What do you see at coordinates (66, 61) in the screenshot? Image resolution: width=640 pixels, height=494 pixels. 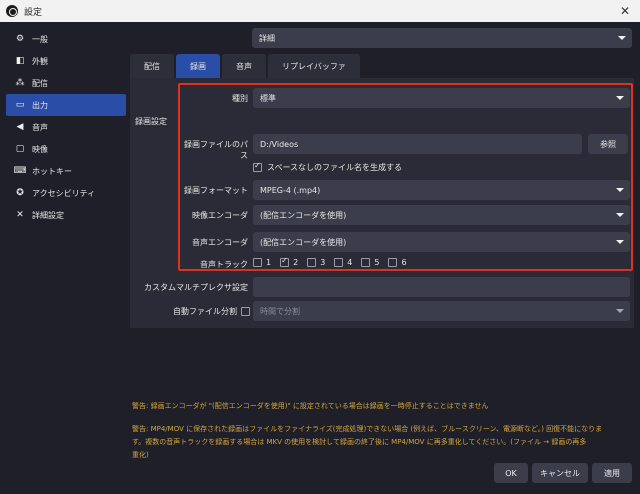 I see `sidebar-item-appearance: ◧ 外観` at bounding box center [66, 61].